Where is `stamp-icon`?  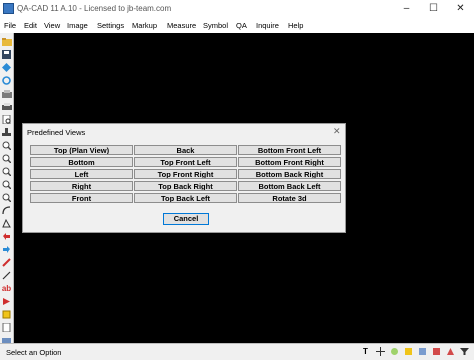
stamp-icon is located at coordinates (6, 132).